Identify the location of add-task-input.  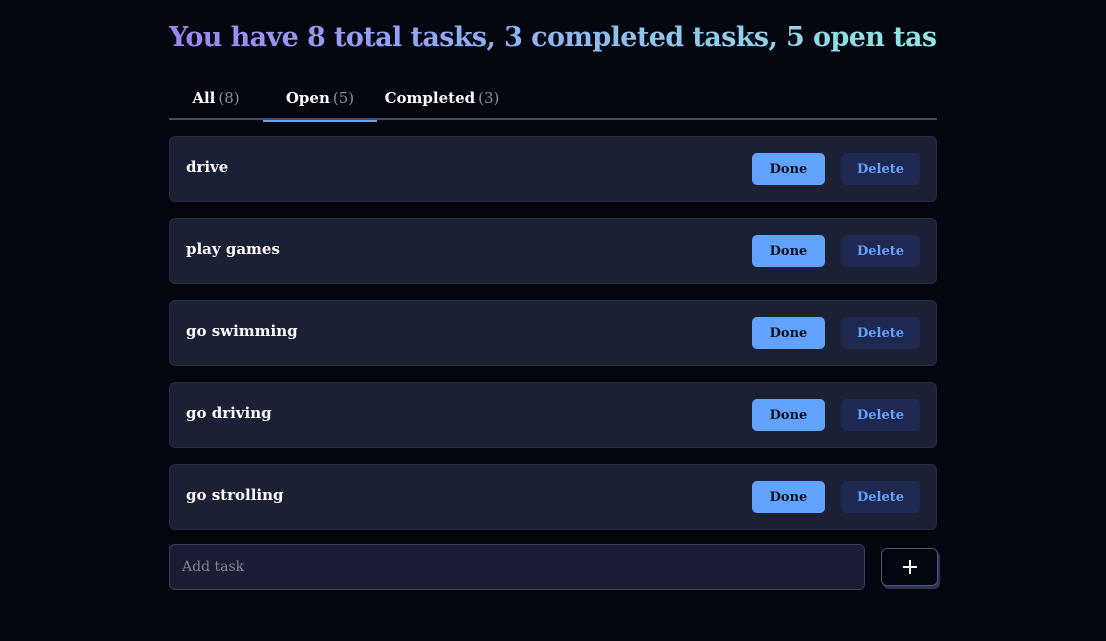
(517, 567).